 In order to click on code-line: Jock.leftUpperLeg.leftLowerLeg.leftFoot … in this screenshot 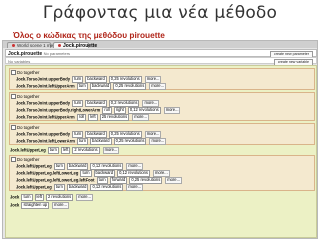, I will do `click(99, 180)`.